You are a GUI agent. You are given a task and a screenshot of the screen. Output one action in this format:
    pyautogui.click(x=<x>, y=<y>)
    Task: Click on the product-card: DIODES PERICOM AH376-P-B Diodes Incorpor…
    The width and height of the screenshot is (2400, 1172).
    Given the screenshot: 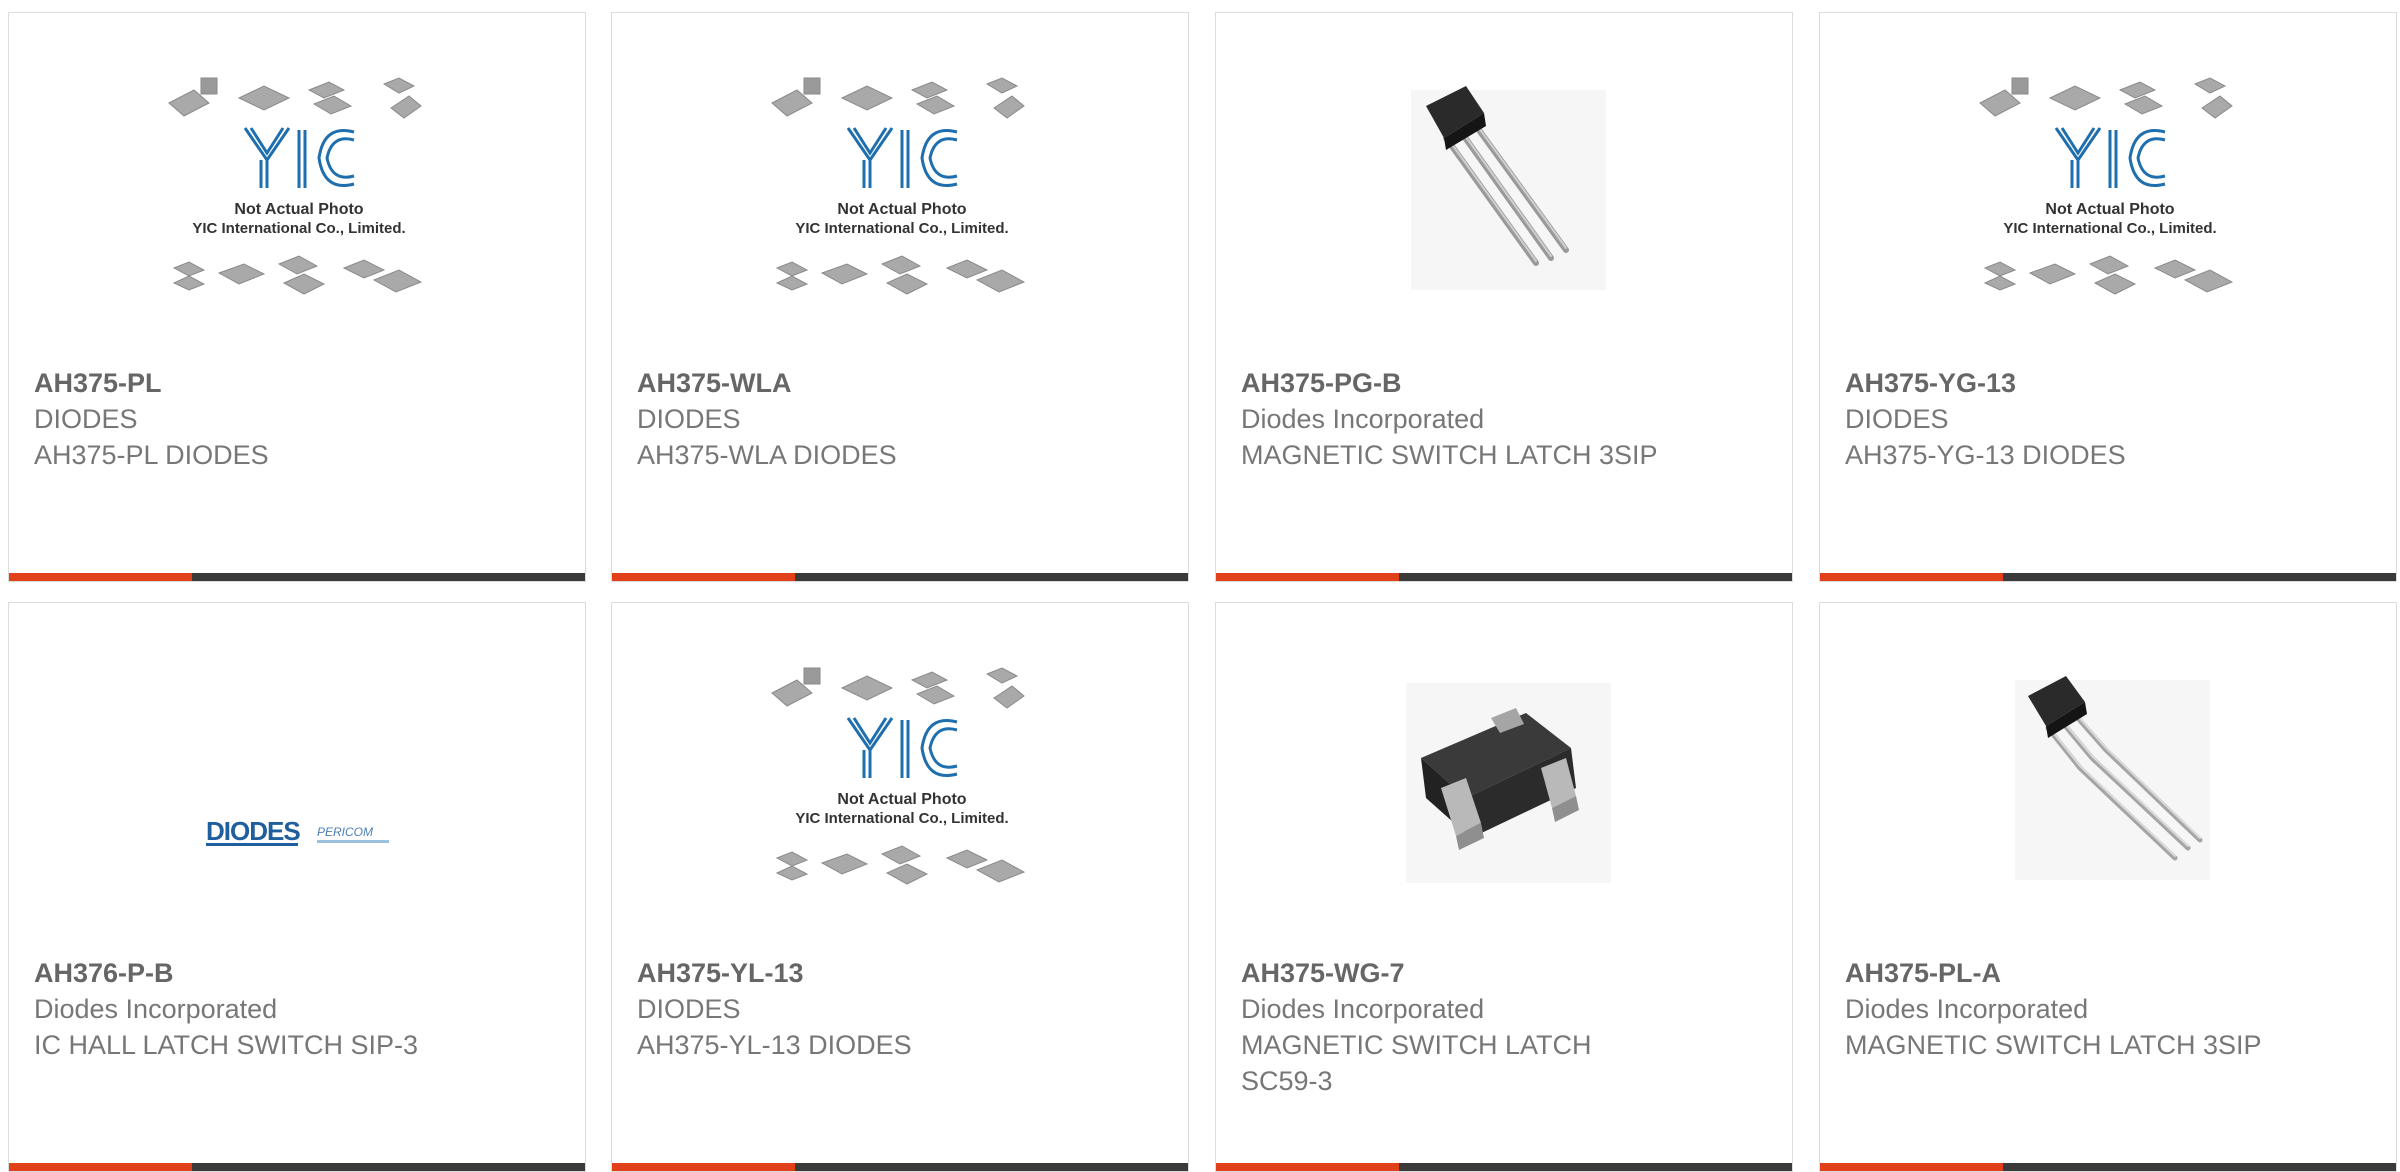 What is the action you would take?
    pyautogui.click(x=297, y=887)
    